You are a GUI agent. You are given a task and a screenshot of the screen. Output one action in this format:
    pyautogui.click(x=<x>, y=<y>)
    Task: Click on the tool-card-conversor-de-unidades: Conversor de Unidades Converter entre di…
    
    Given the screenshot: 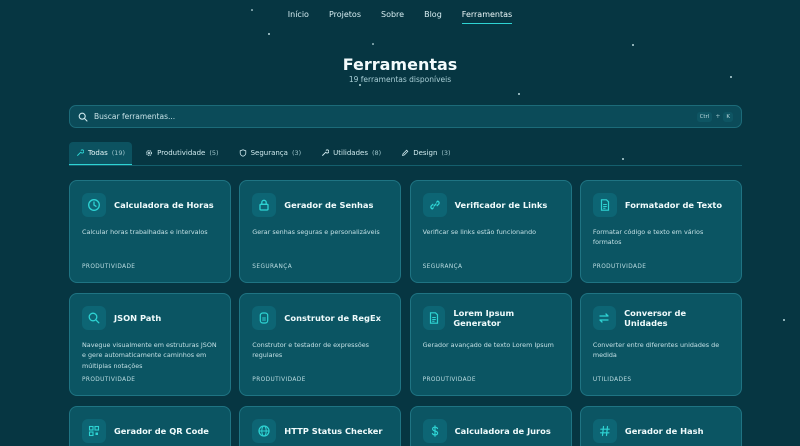 What is the action you would take?
    pyautogui.click(x=660, y=344)
    